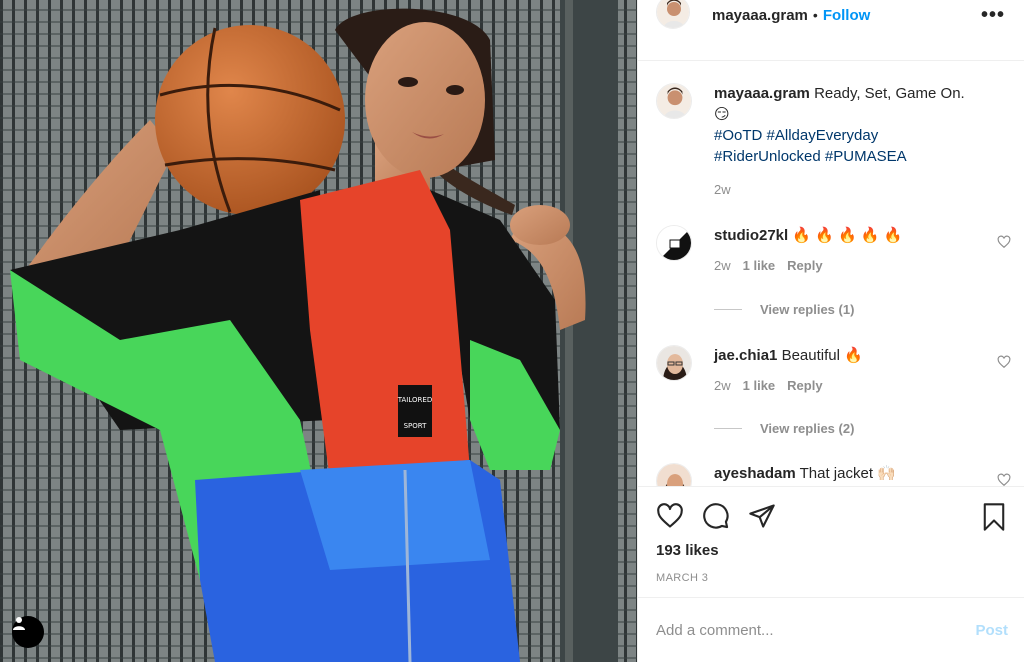 The height and width of the screenshot is (662, 1024). Describe the element at coordinates (745, 355) in the screenshot. I see `comment-username: jae.chia1` at that location.